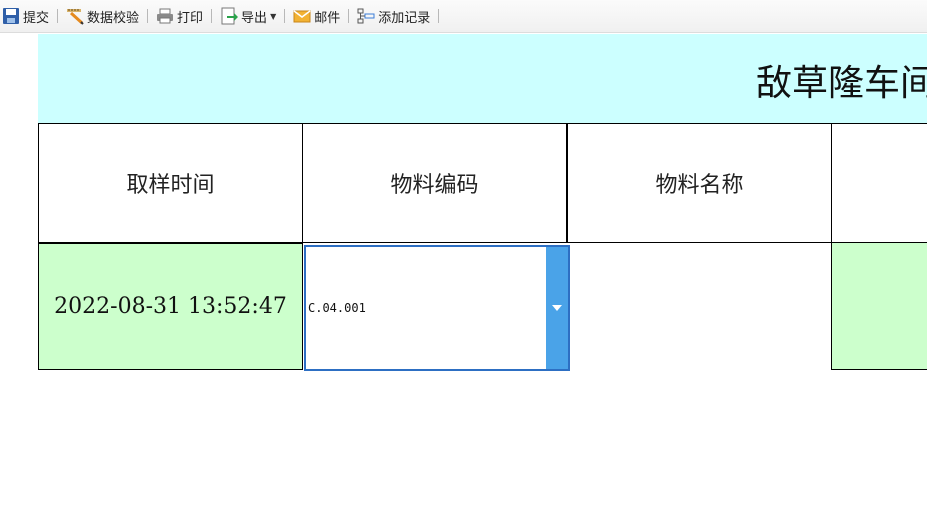  Describe the element at coordinates (170, 185) in the screenshot. I see `header-label: 取样时间` at that location.